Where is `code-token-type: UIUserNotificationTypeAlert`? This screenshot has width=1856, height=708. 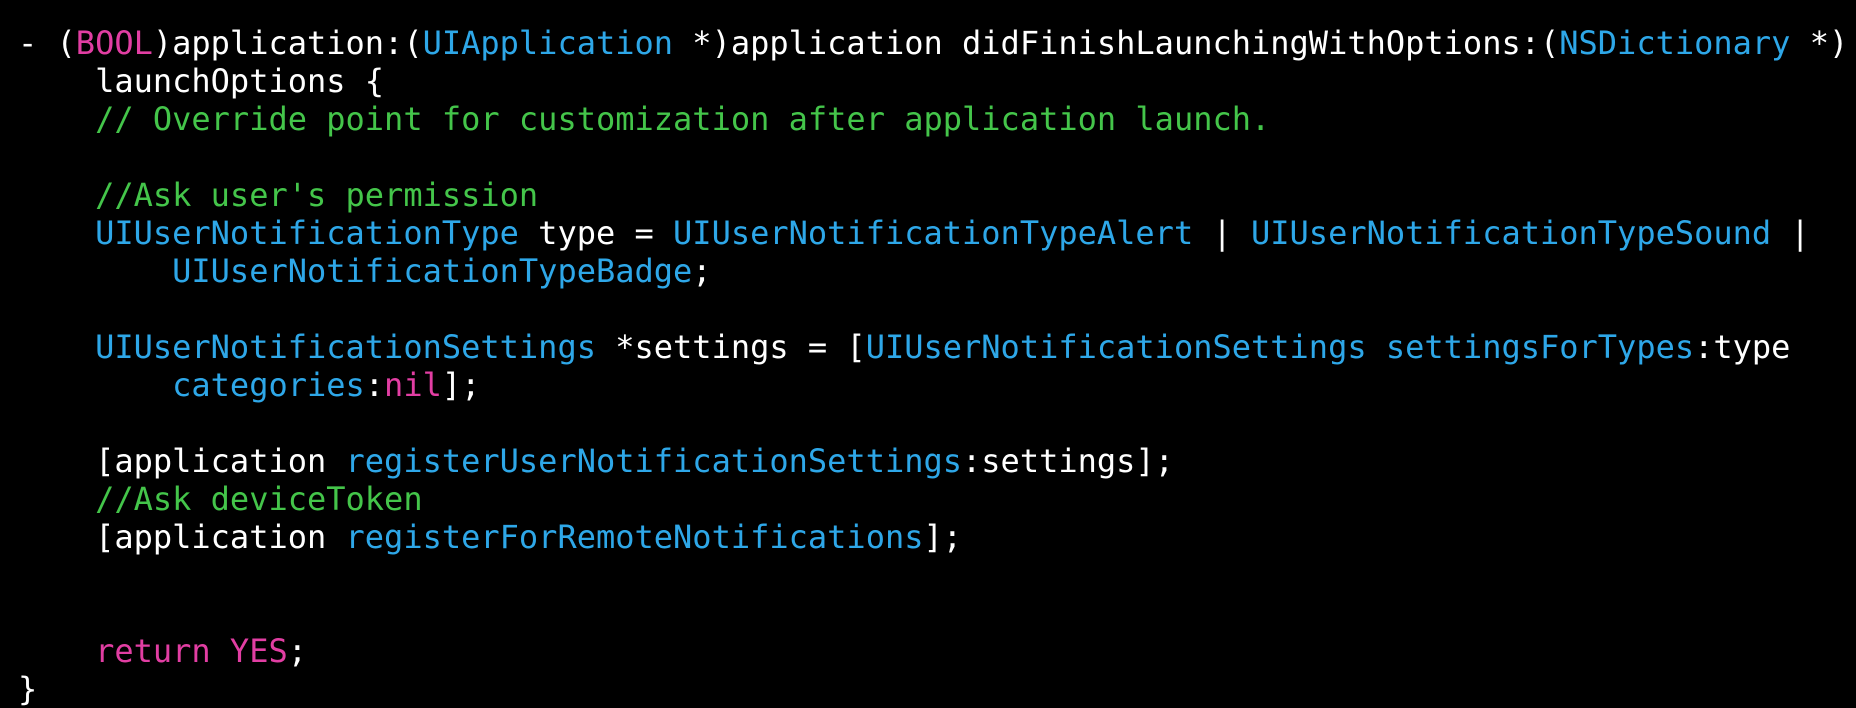 code-token-type: UIUserNotificationTypeAlert is located at coordinates (933, 233).